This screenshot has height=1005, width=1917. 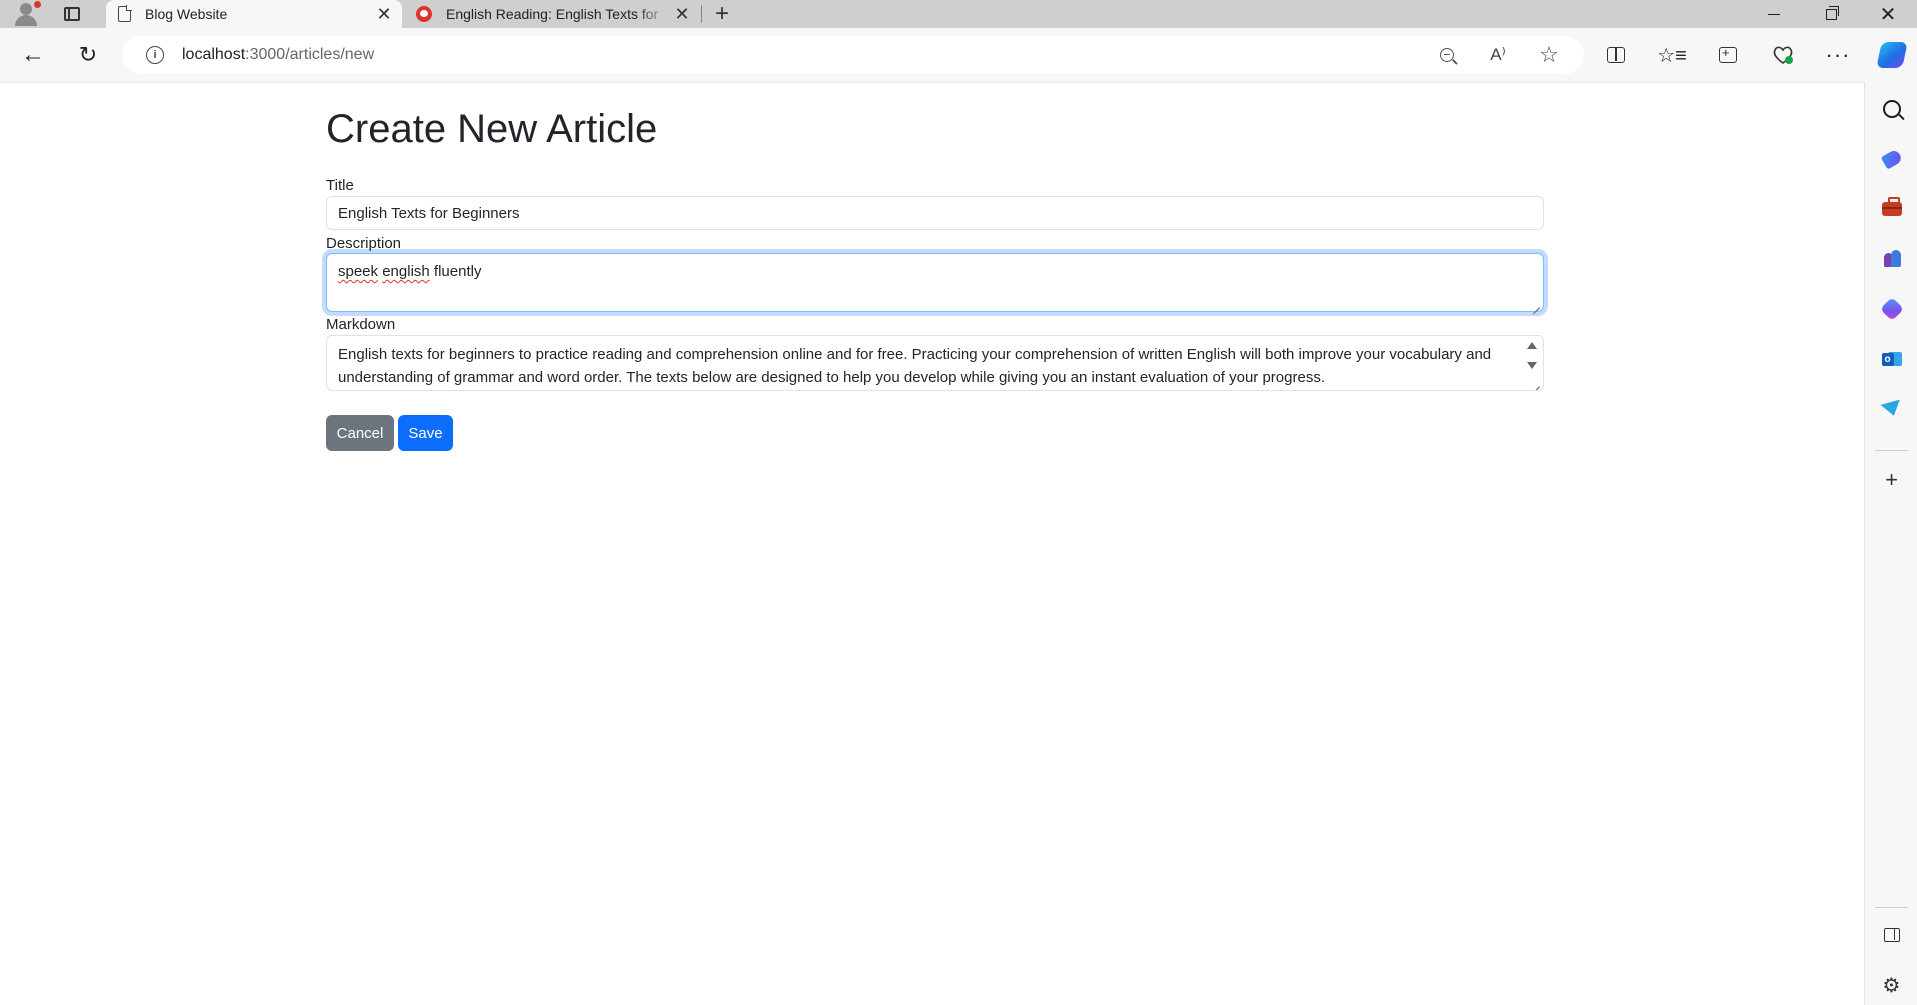 What do you see at coordinates (935, 213) in the screenshot?
I see `title-input: English Texts for Beginners` at bounding box center [935, 213].